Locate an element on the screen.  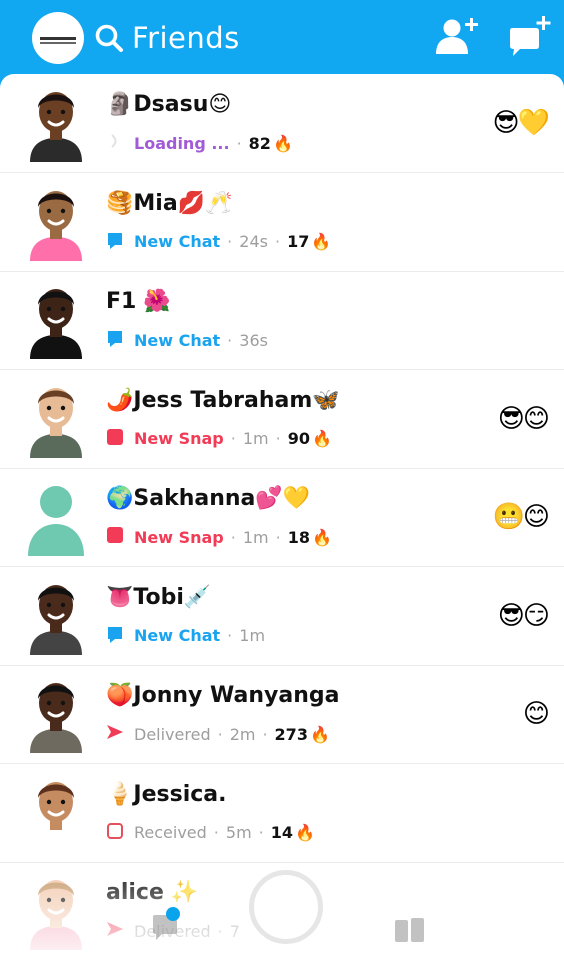
friend-row: 🍑Jonny Wanyanga Delivered · 2m · 273 🔥 😊 is located at coordinates (282, 714).